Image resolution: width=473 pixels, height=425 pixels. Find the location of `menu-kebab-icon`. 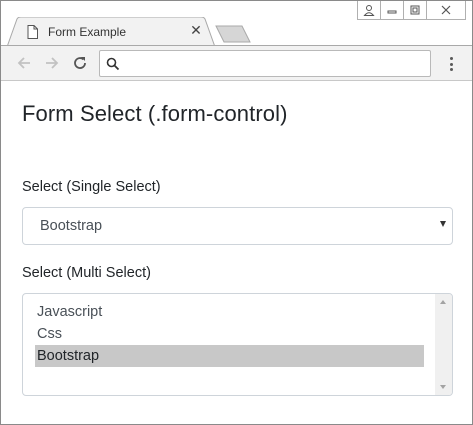

menu-kebab-icon is located at coordinates (451, 64).